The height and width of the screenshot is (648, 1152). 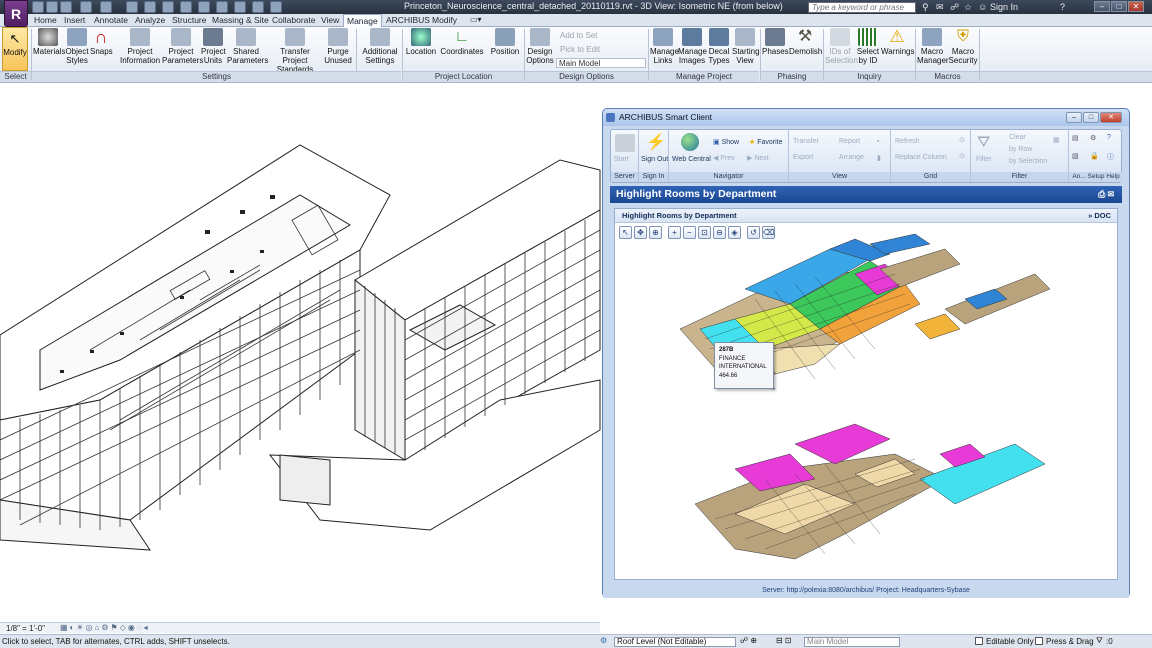 What do you see at coordinates (204, 7) in the screenshot?
I see `section-icon` at bounding box center [204, 7].